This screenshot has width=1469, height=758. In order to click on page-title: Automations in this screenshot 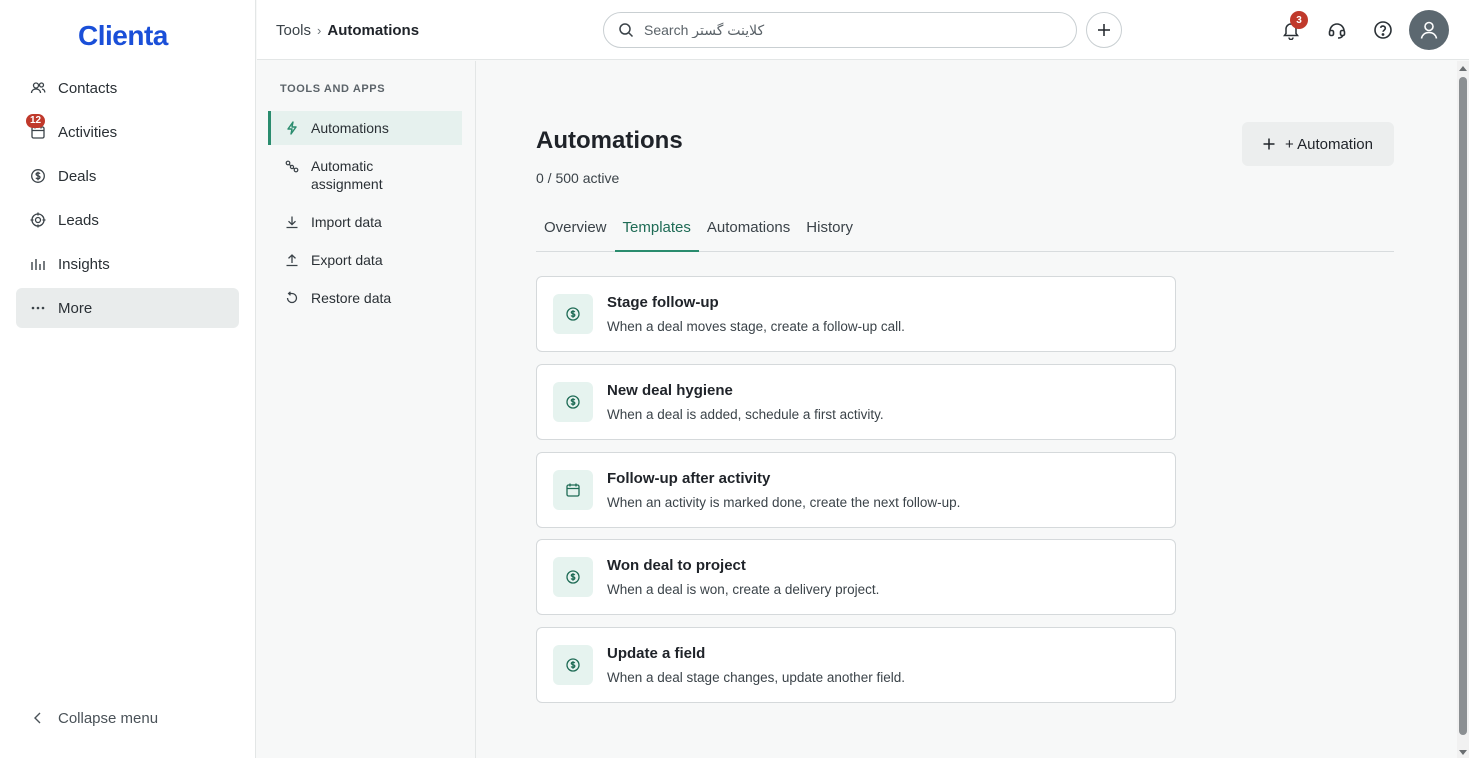, I will do `click(609, 140)`.